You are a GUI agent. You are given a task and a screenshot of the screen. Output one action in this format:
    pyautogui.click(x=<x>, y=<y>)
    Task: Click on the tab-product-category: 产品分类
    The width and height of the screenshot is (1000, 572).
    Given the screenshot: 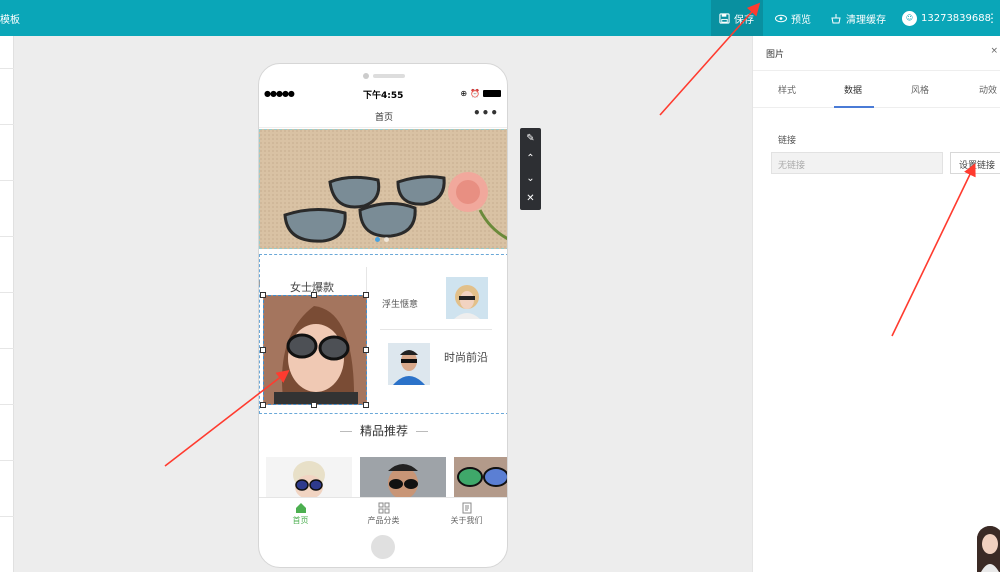 What is the action you would take?
    pyautogui.click(x=383, y=513)
    